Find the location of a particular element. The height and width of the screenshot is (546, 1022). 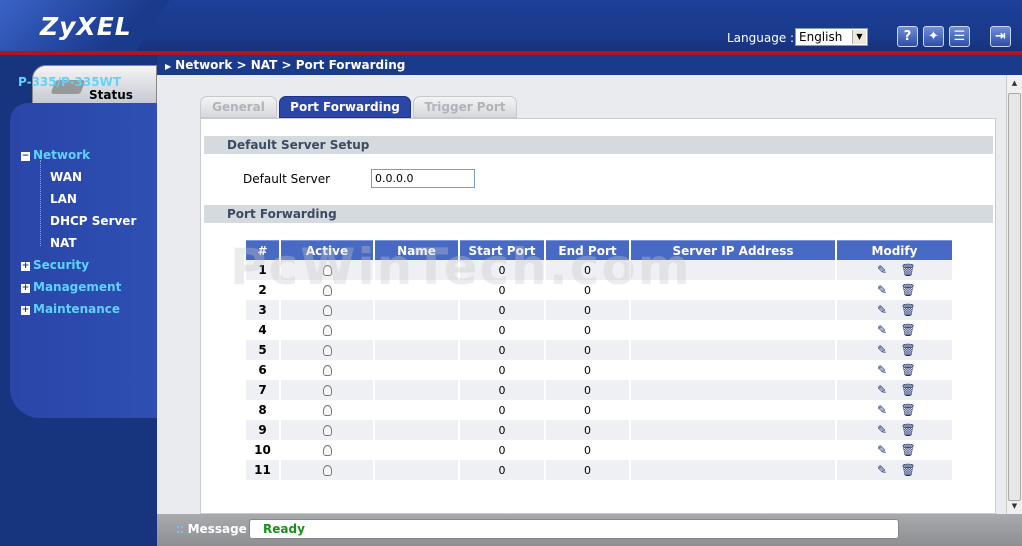

row-number: 5 is located at coordinates (262, 350).